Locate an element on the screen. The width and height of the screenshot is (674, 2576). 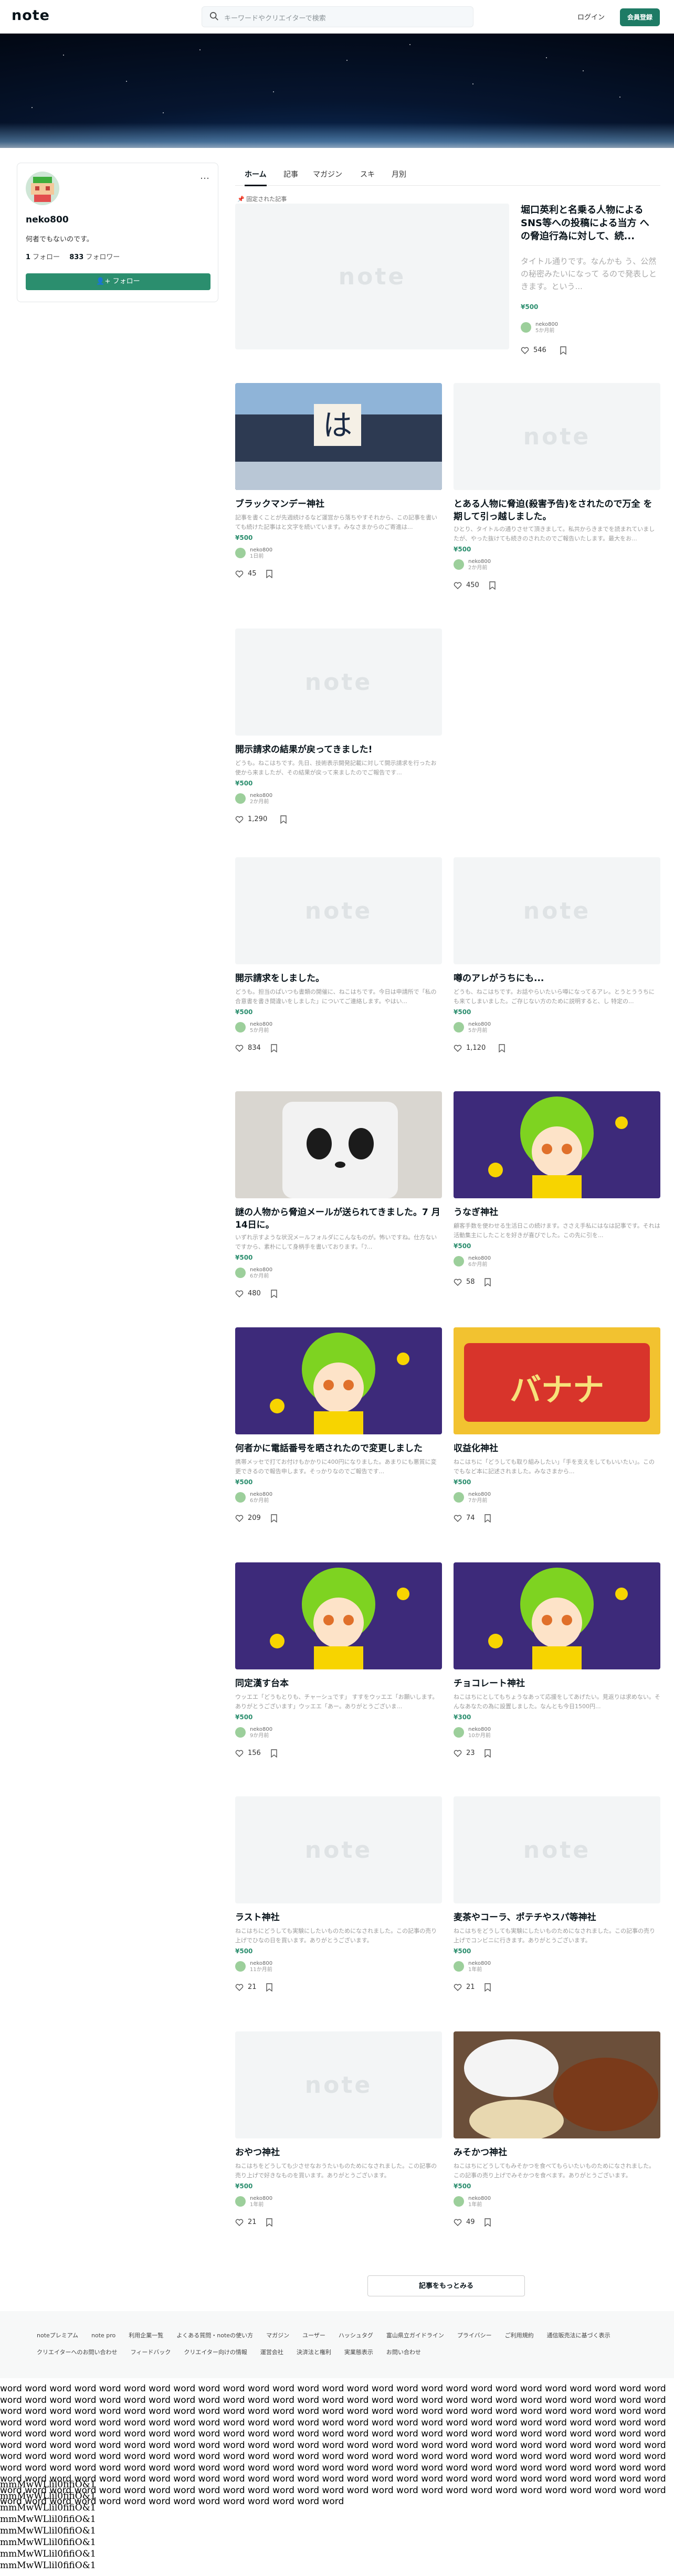
footer-link: お問い合わせ is located at coordinates (404, 2352).